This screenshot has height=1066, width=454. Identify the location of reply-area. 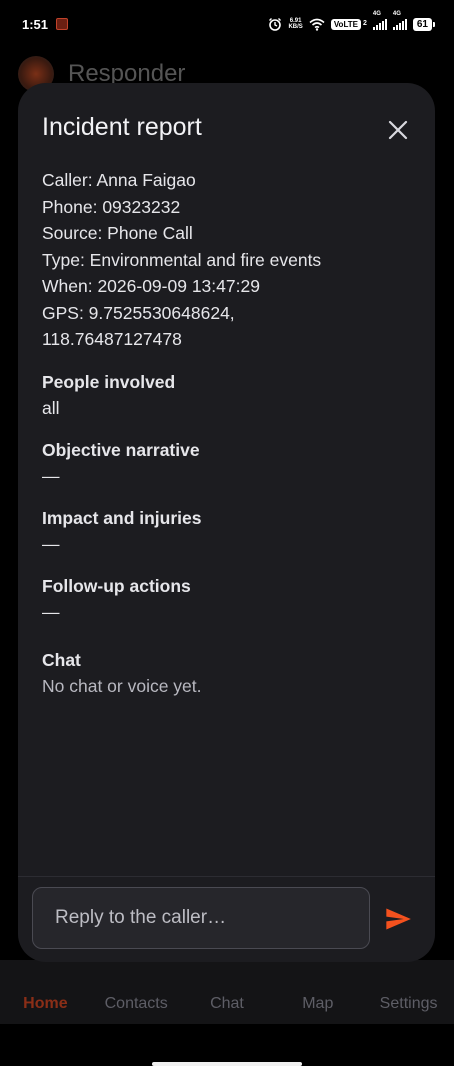
(226, 919).